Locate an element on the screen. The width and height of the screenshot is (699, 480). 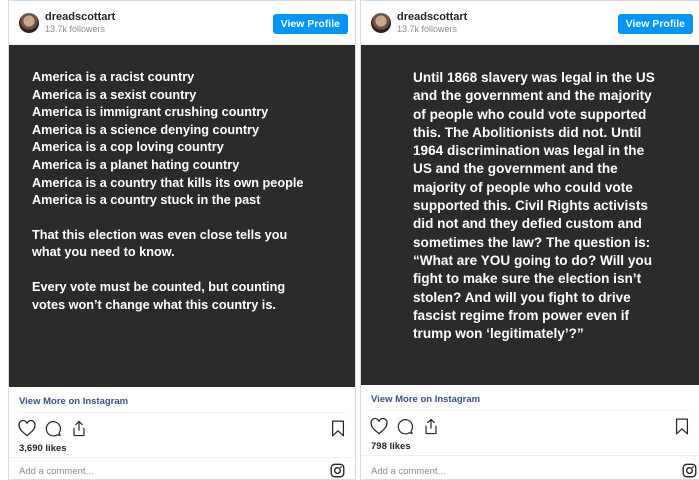
post-text-line: sometimes the law? The question is: is located at coordinates (532, 242).